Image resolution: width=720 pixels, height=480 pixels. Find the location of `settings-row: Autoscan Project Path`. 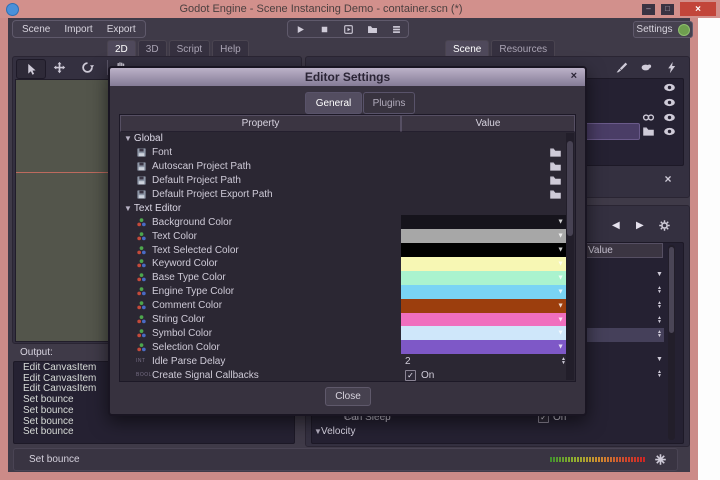

settings-row: Autoscan Project Path is located at coordinates (347, 167).